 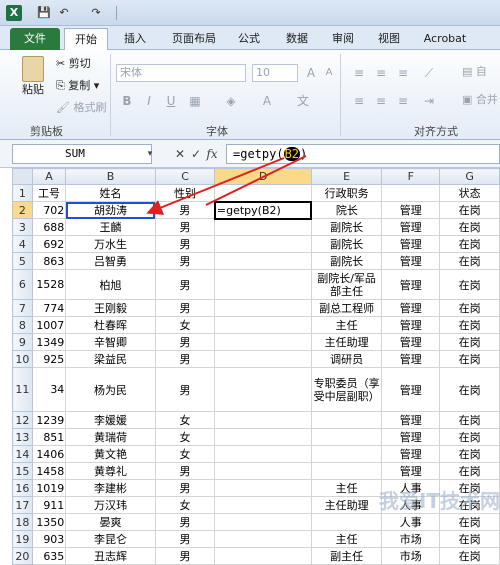 I want to click on arrow-formula-to-d2, so click(x=256, y=180).